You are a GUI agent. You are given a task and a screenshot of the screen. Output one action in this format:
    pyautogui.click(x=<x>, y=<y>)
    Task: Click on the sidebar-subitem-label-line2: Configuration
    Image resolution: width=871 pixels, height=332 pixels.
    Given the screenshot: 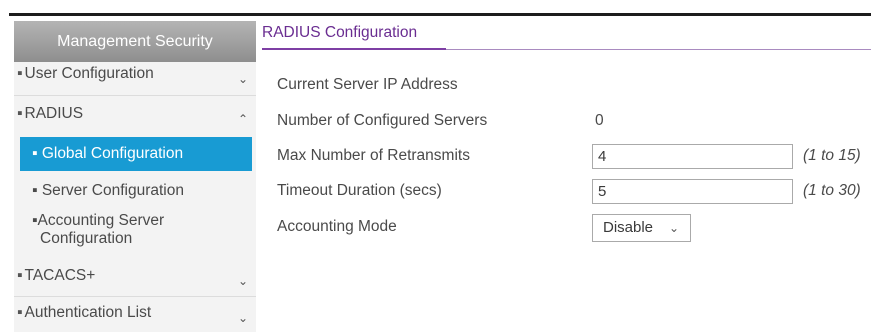 What is the action you would take?
    pyautogui.click(x=86, y=238)
    